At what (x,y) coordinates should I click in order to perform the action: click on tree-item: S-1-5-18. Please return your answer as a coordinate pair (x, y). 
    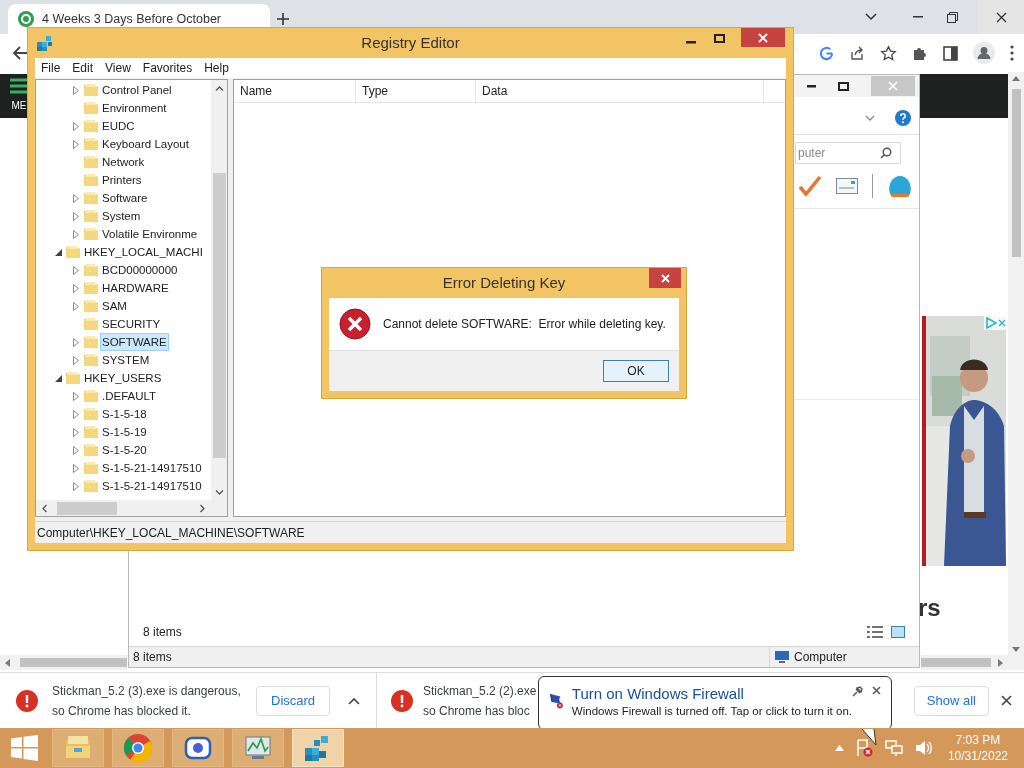
    Looking at the image, I should click on (124, 414).